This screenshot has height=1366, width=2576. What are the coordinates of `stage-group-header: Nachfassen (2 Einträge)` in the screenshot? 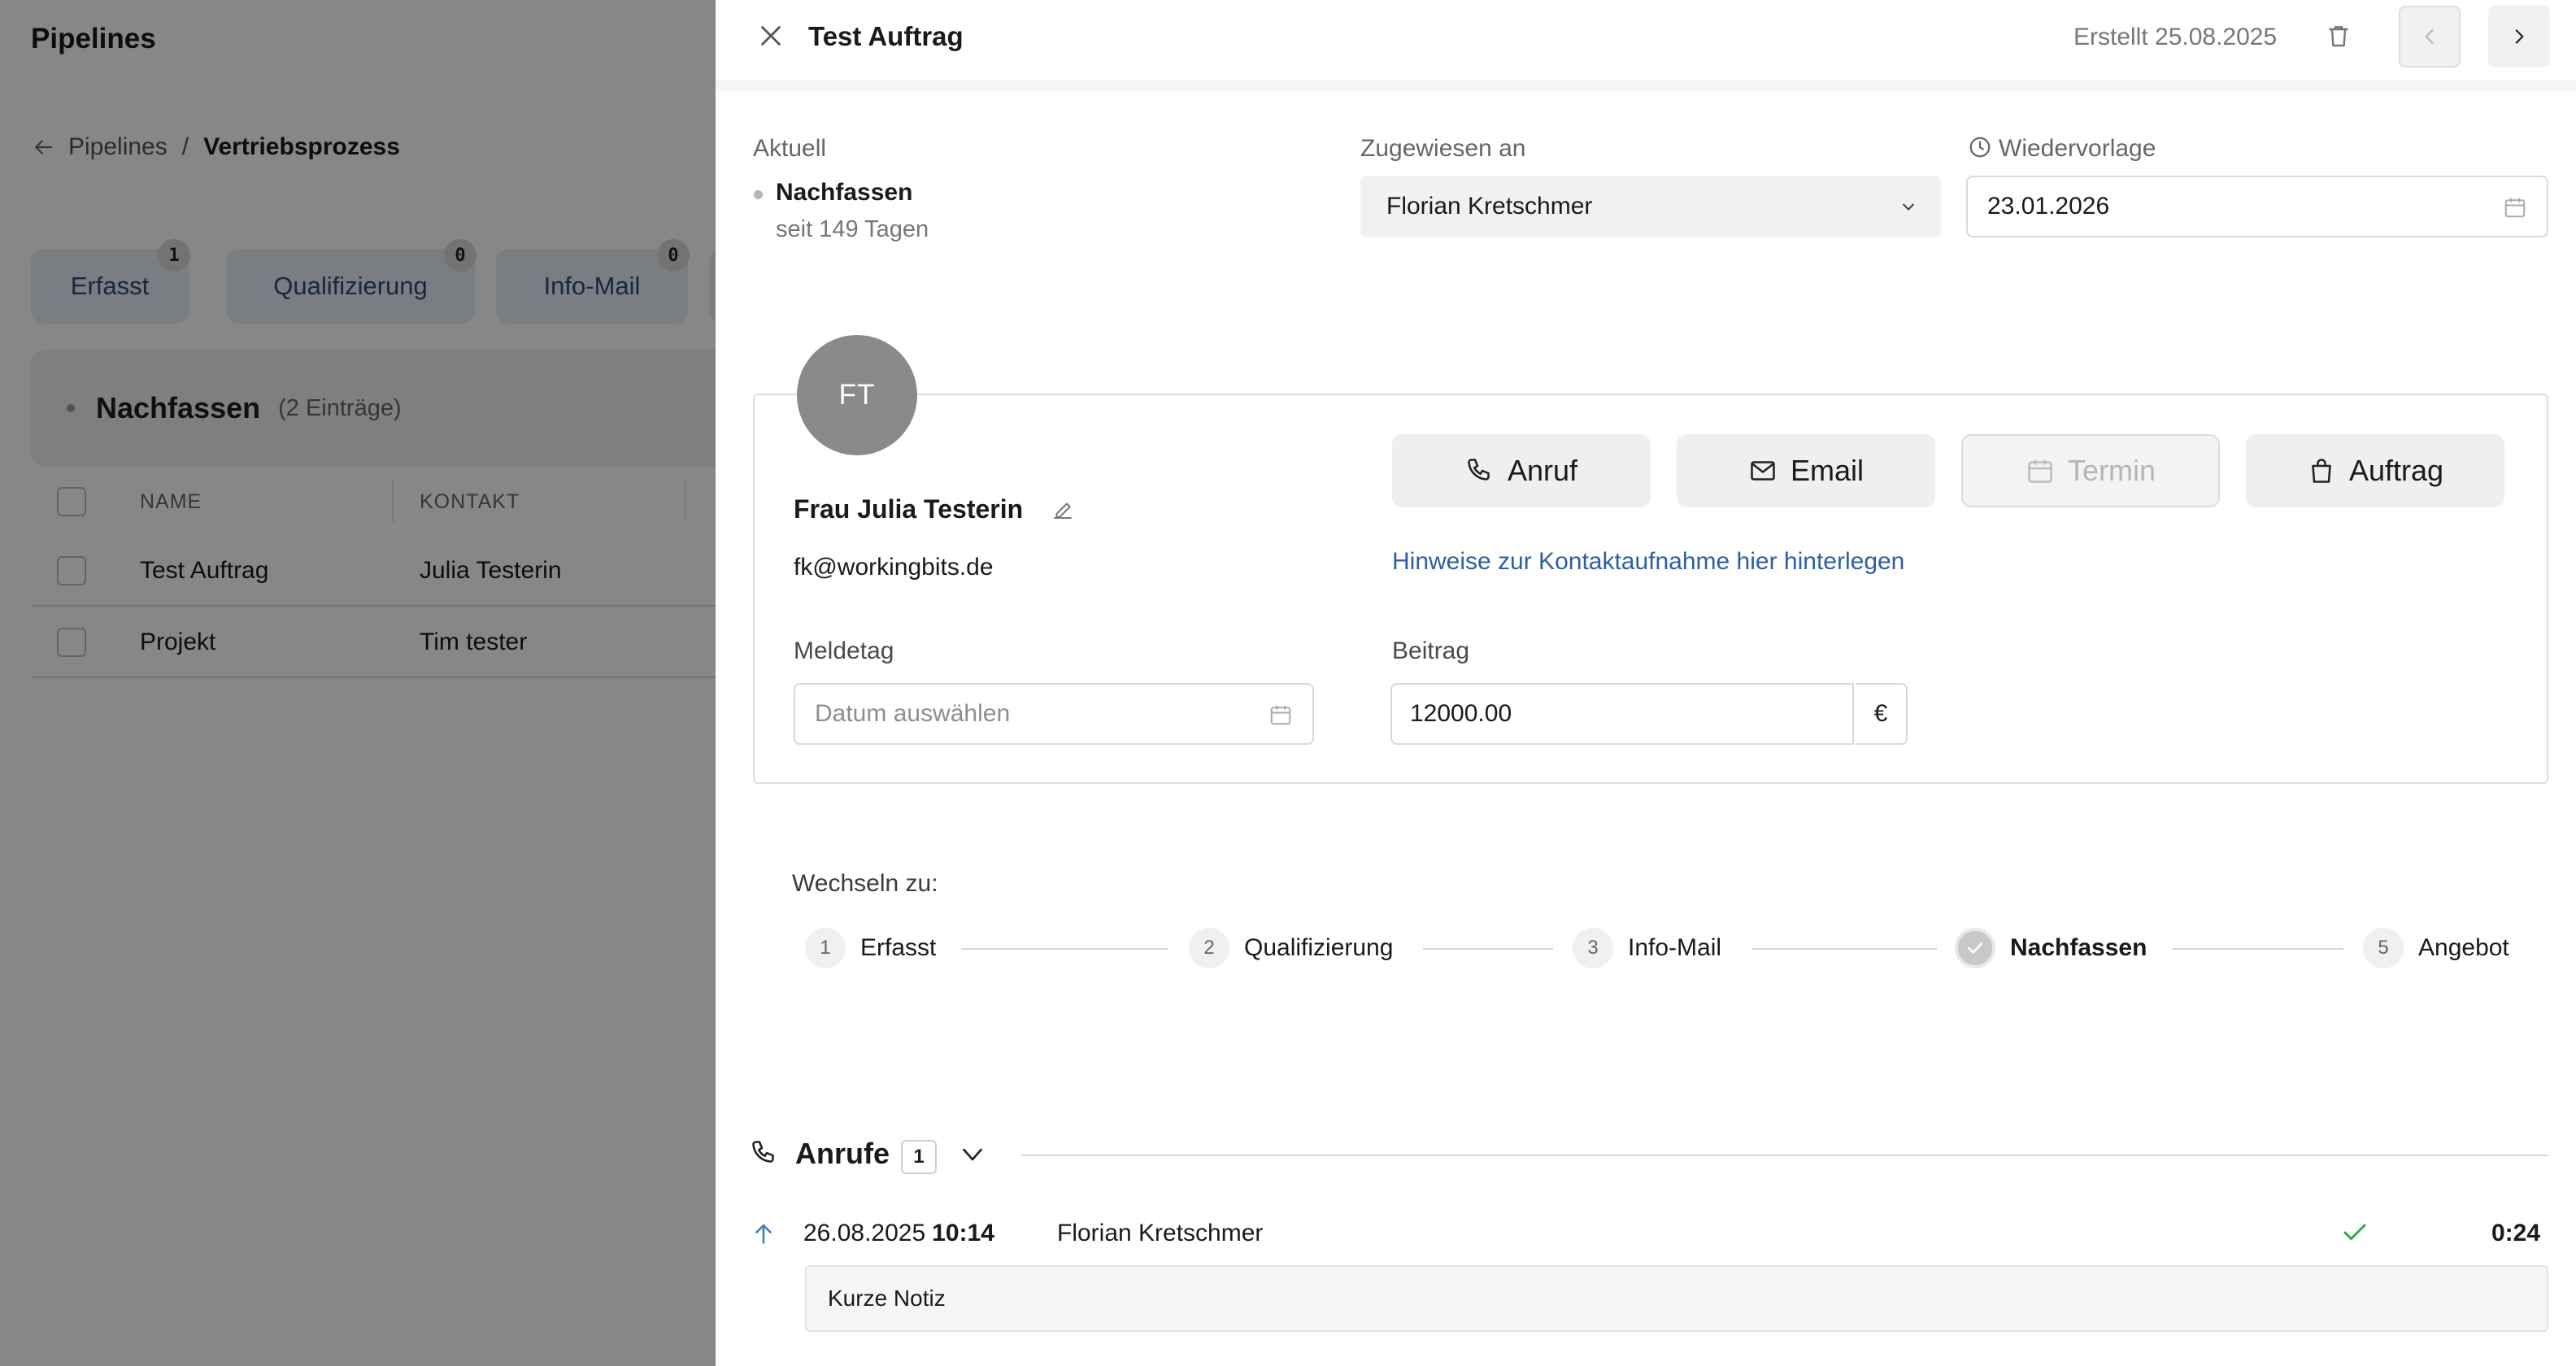 It's located at (374, 408).